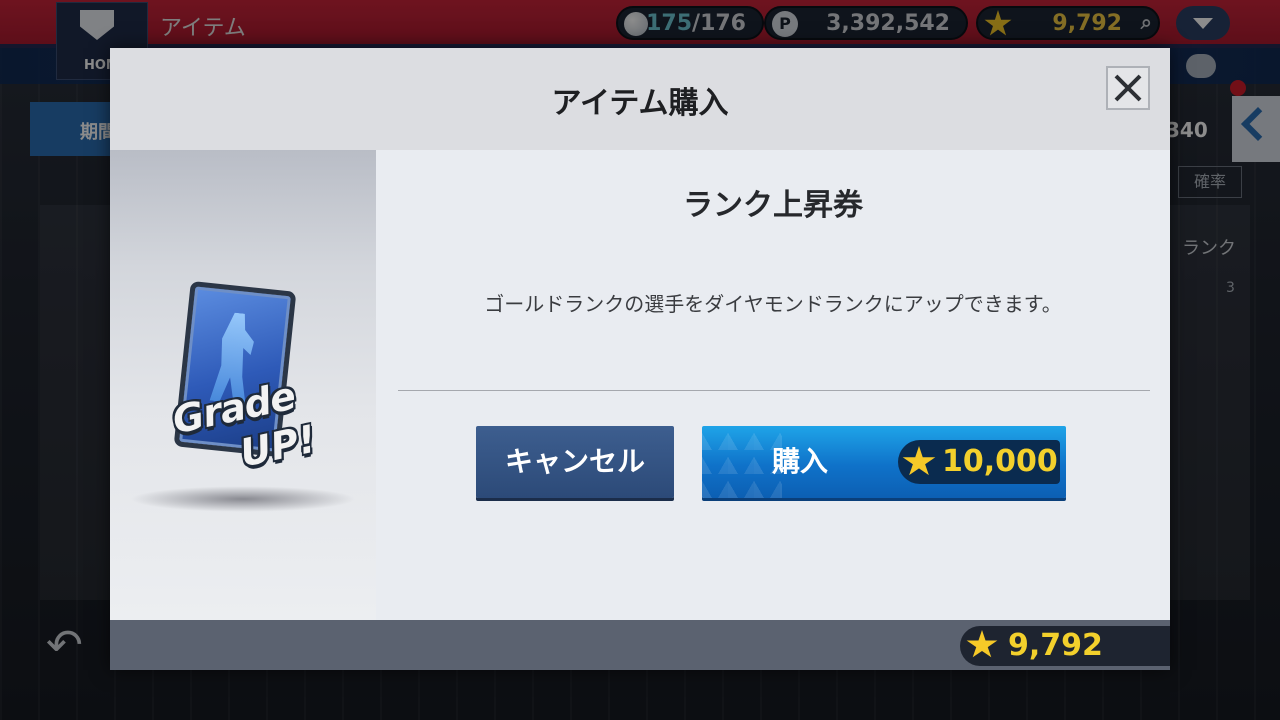 This screenshot has width=1280, height=720. Describe the element at coordinates (1000, 461) in the screenshot. I see `price-value: 10,000` at that location.